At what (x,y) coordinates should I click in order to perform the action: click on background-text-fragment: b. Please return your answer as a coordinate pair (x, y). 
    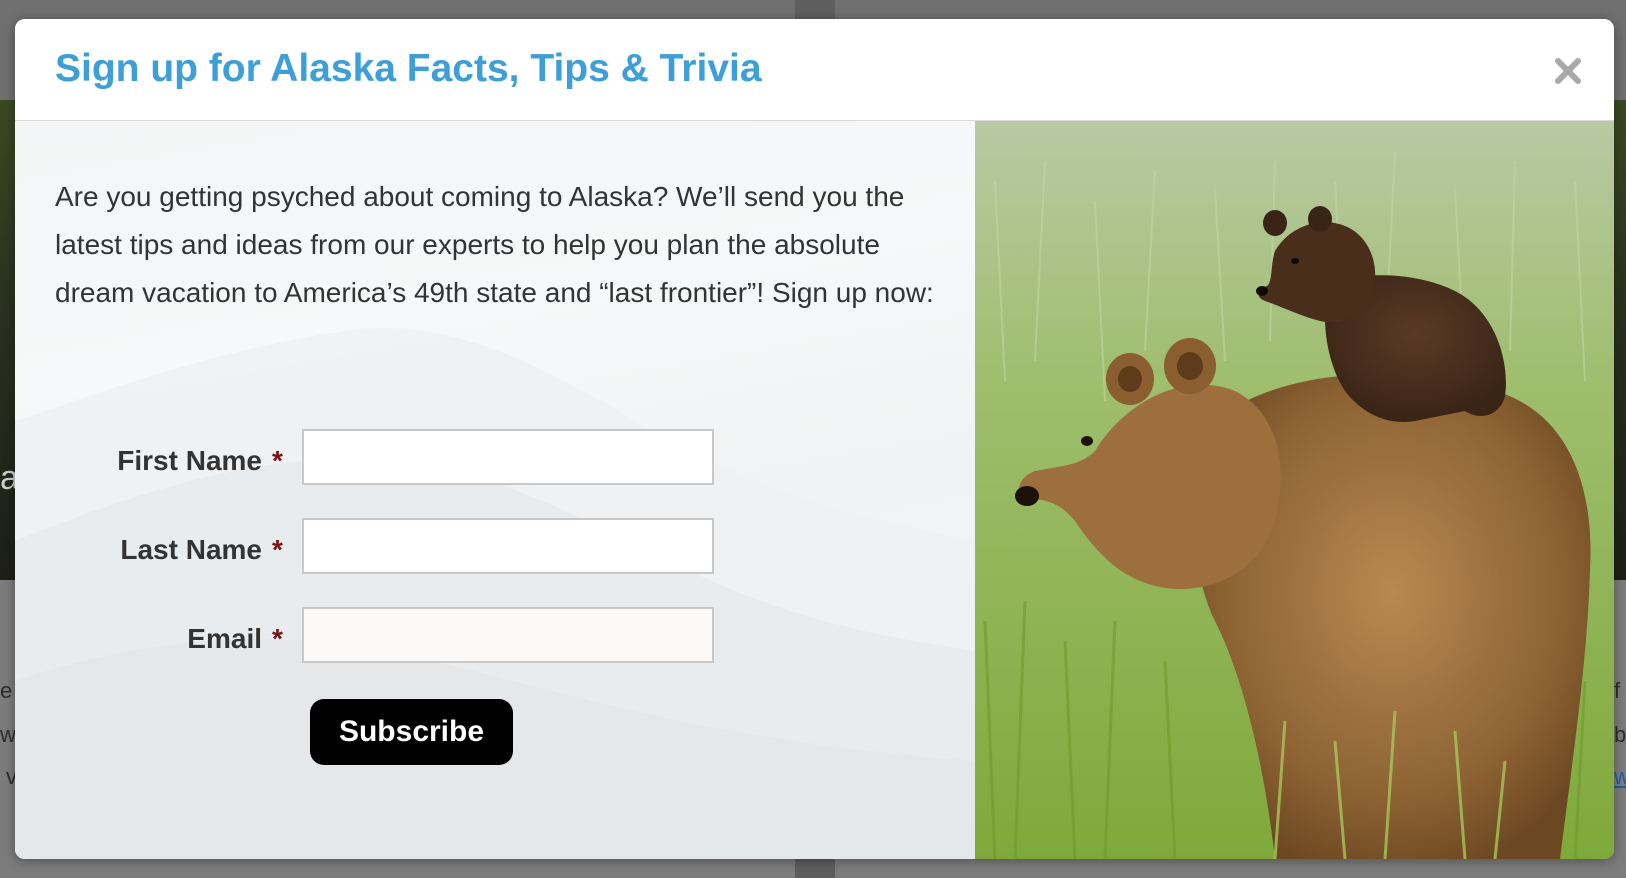
    Looking at the image, I should click on (1620, 734).